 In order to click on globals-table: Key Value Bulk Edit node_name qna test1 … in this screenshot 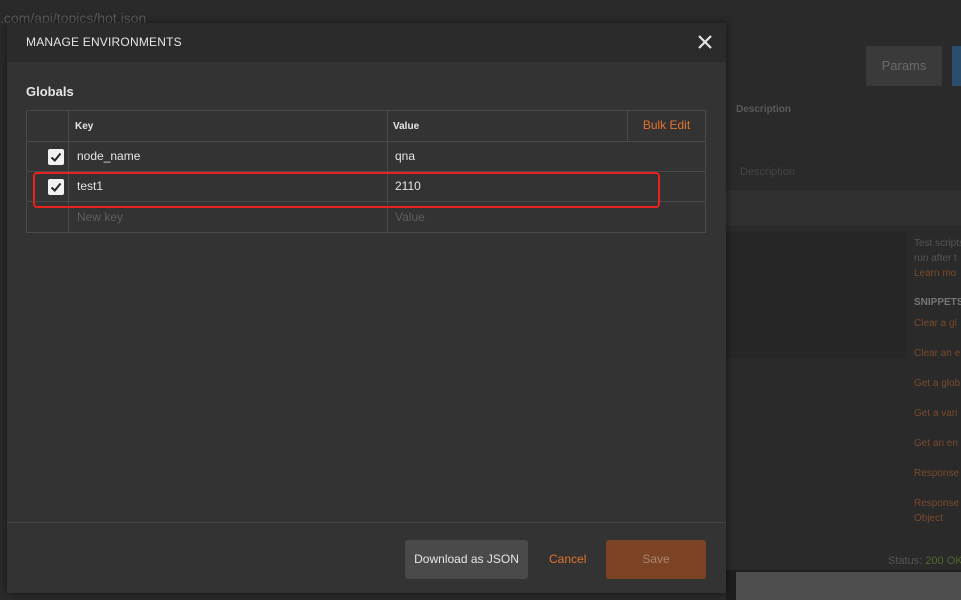, I will do `click(366, 171)`.